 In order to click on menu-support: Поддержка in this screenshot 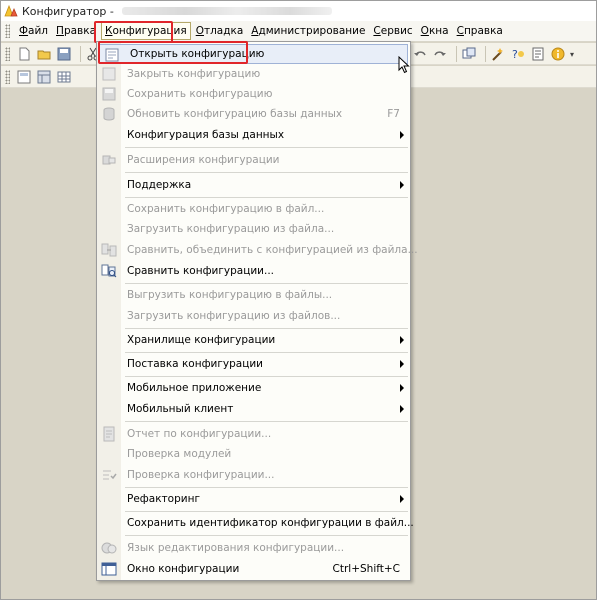, I will do `click(253, 185)`.